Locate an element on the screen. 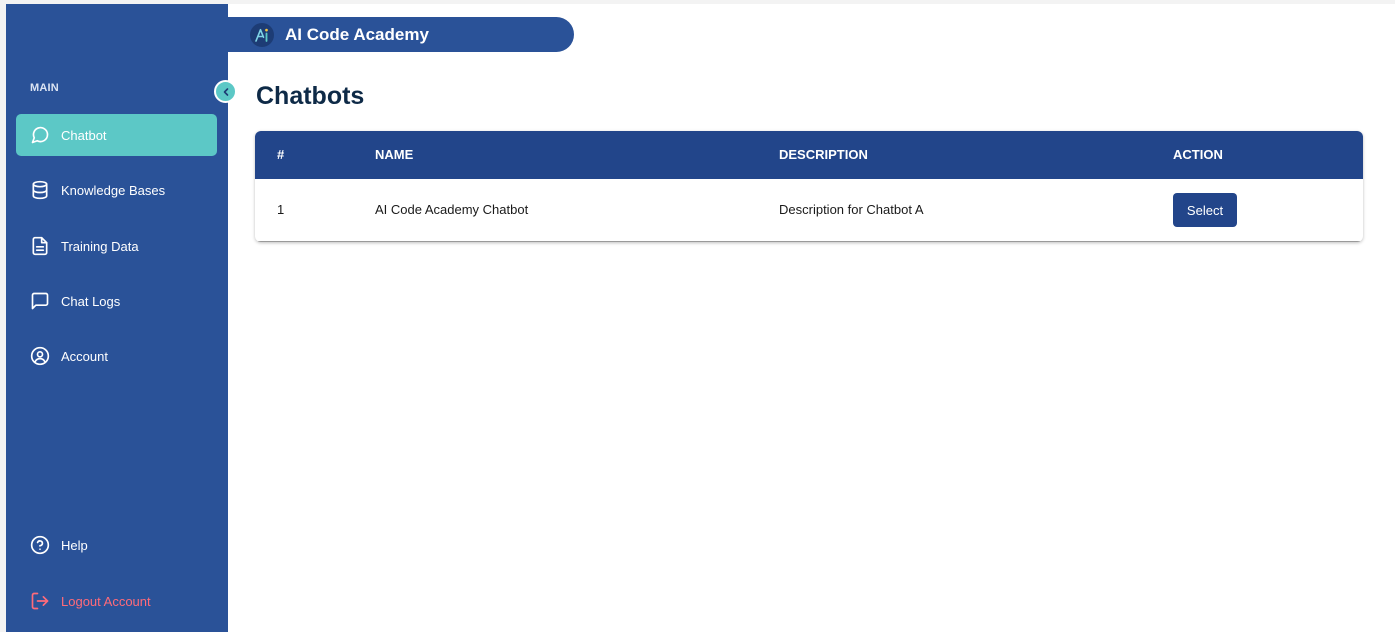 The height and width of the screenshot is (632, 1395). sidebar-item-logout: Logout Account is located at coordinates (116, 601).